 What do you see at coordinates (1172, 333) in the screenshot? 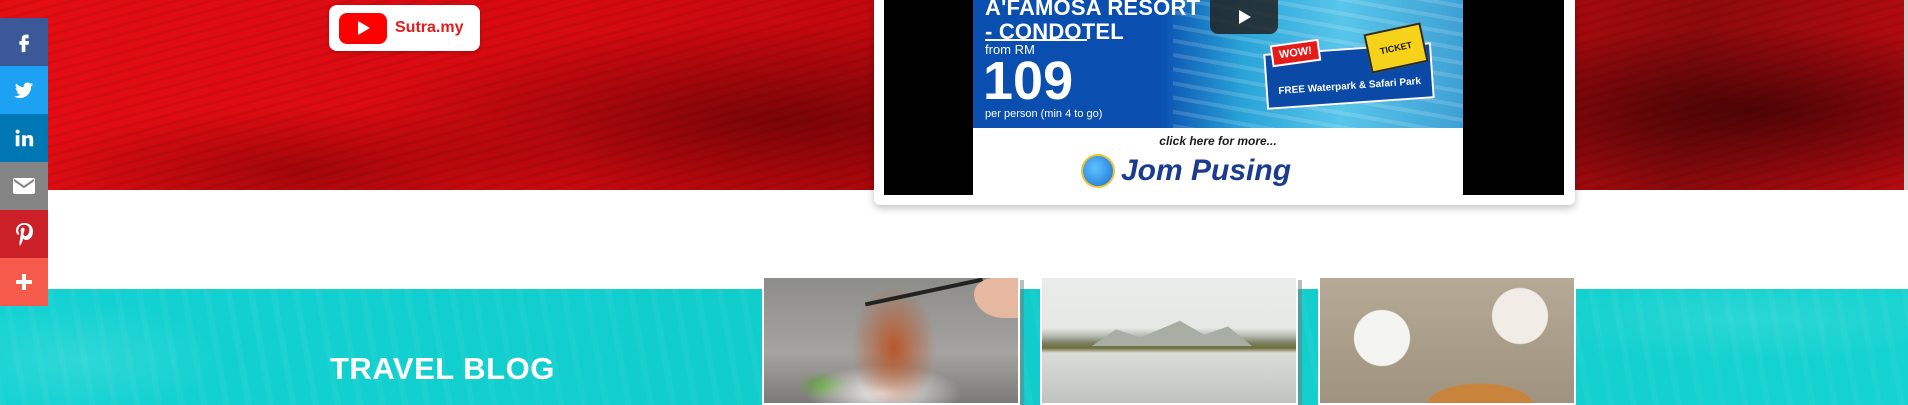
I see `hill-graphic` at bounding box center [1172, 333].